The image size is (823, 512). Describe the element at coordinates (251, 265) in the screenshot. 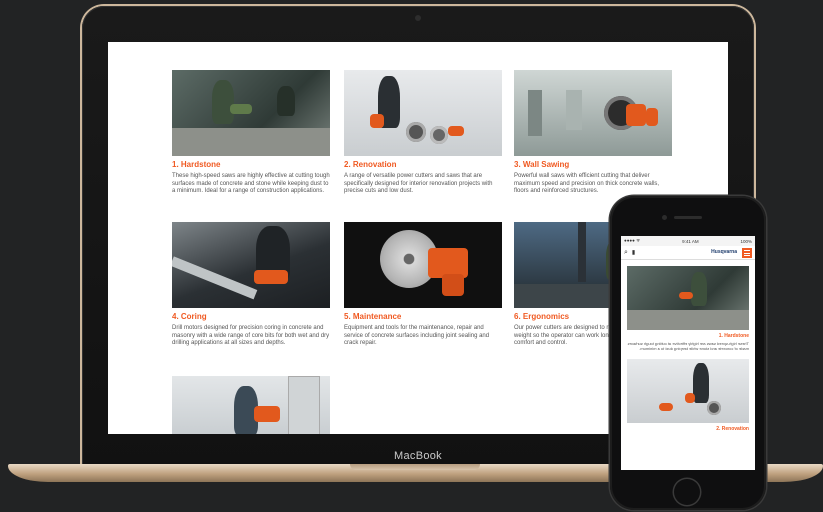

I see `card-image-coring` at that location.